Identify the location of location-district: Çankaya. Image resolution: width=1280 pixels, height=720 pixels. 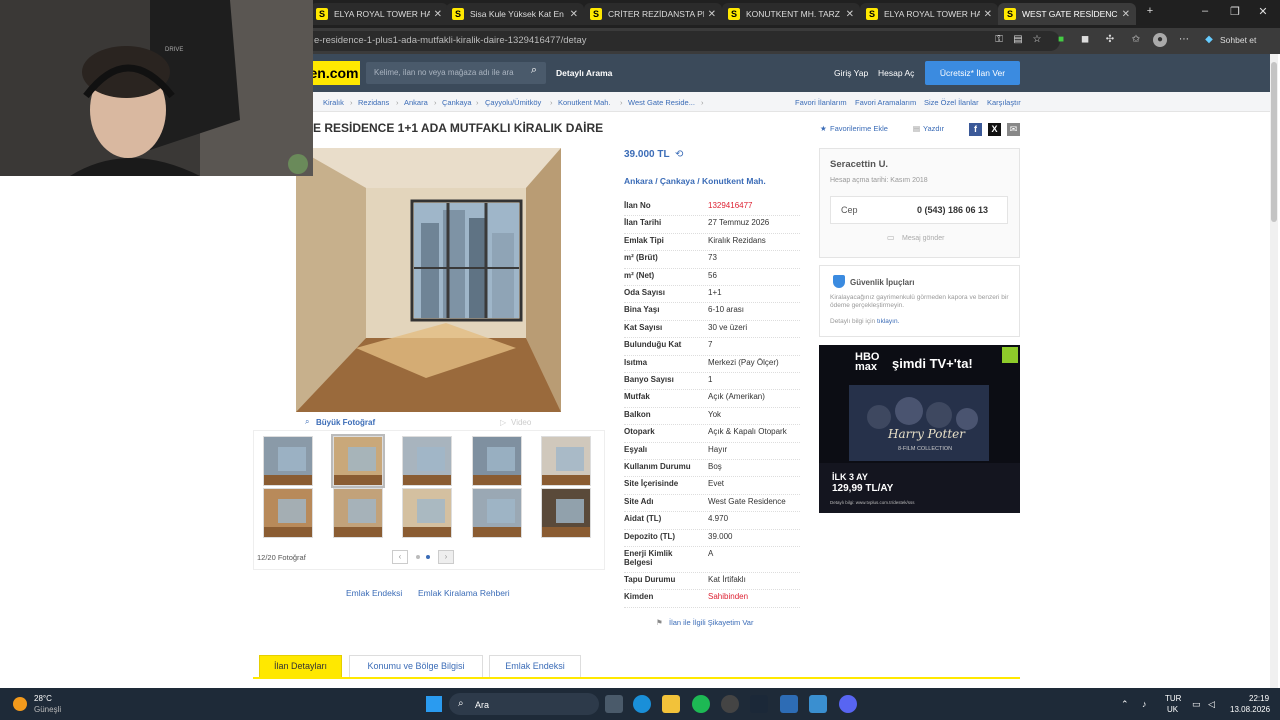
(677, 181).